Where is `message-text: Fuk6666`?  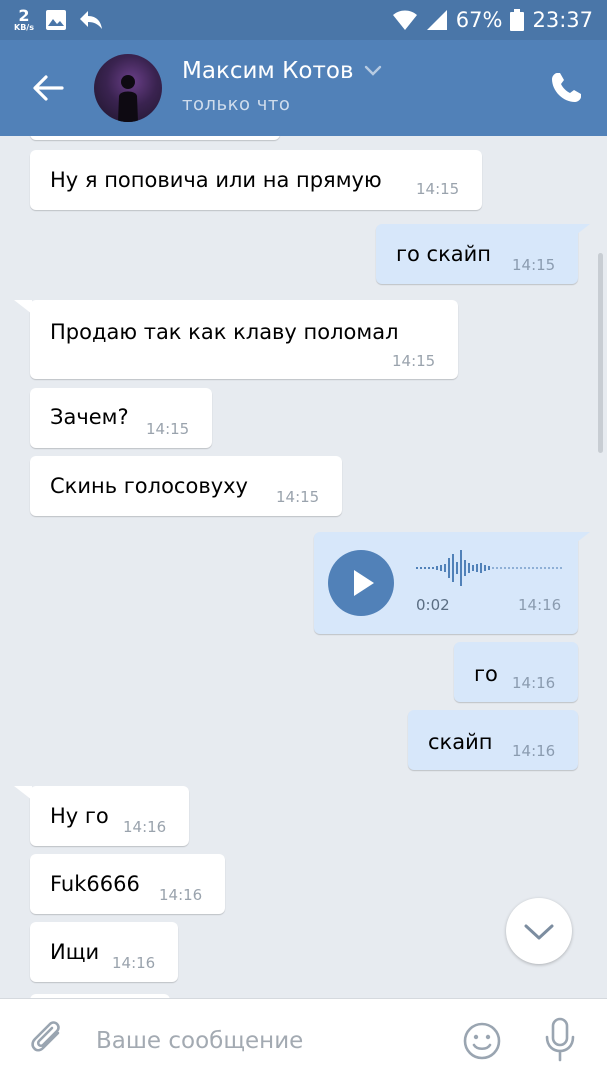
message-text: Fuk6666 is located at coordinates (95, 884).